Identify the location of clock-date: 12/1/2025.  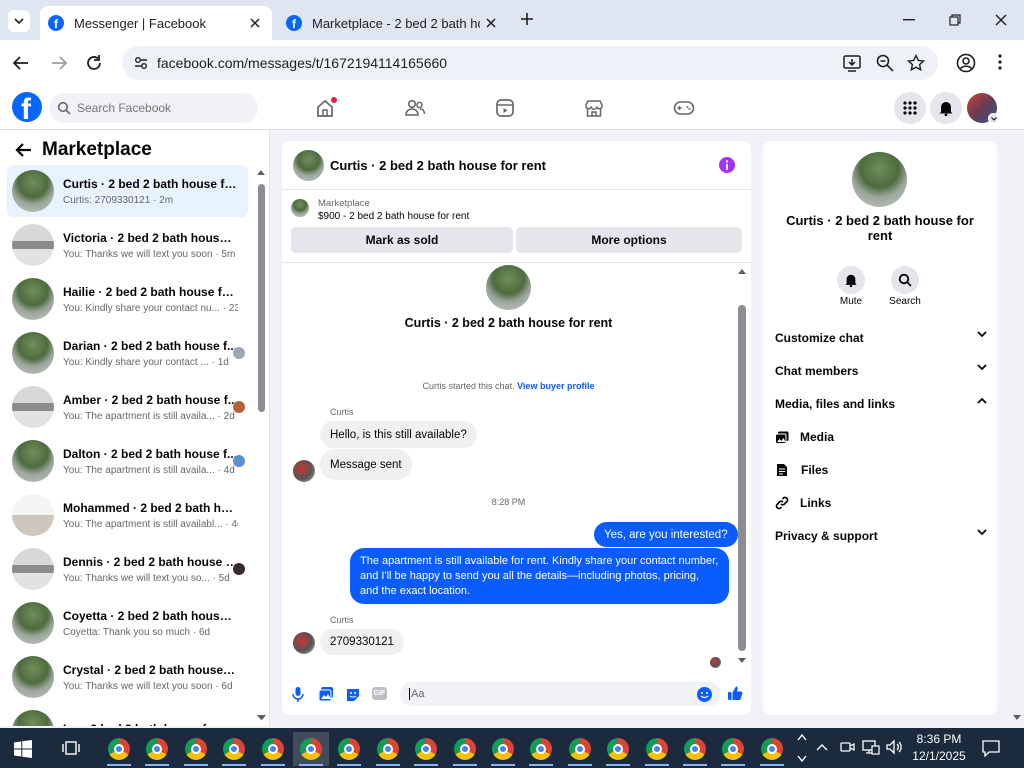
(939, 756).